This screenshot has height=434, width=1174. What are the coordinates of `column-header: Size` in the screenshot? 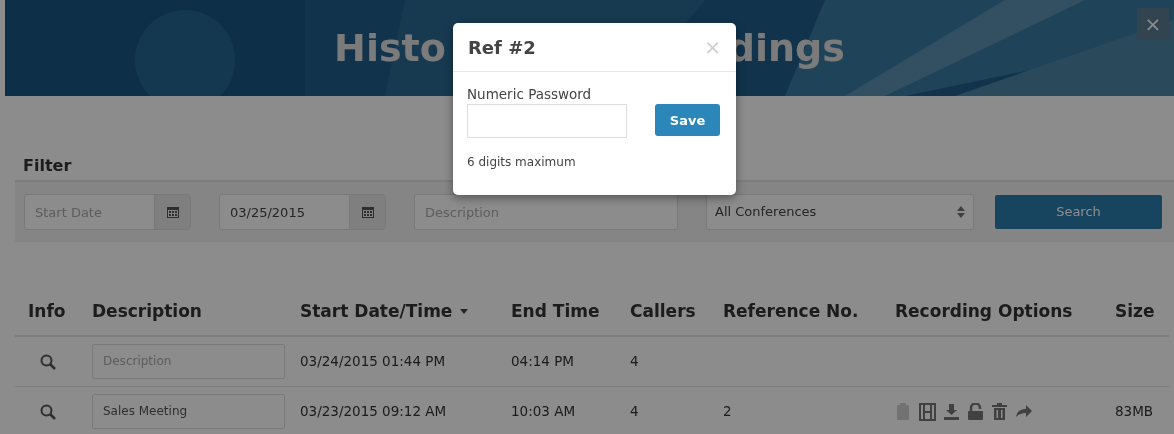 It's located at (1135, 310).